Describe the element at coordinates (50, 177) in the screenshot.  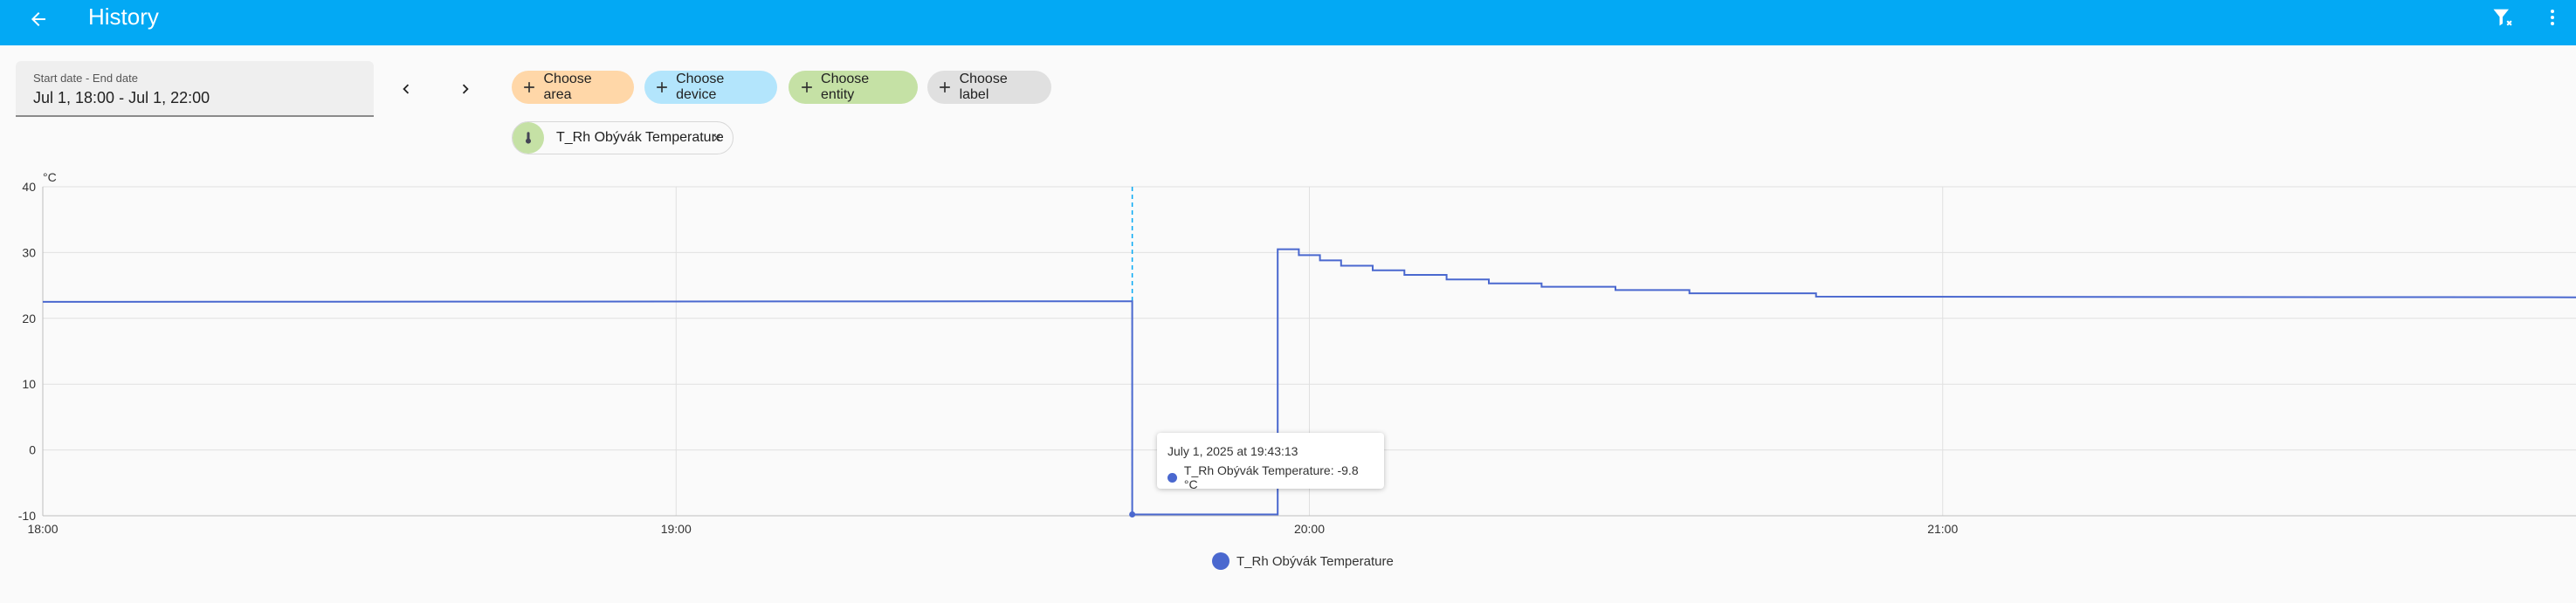
I see `y-axis-unit: °C` at that location.